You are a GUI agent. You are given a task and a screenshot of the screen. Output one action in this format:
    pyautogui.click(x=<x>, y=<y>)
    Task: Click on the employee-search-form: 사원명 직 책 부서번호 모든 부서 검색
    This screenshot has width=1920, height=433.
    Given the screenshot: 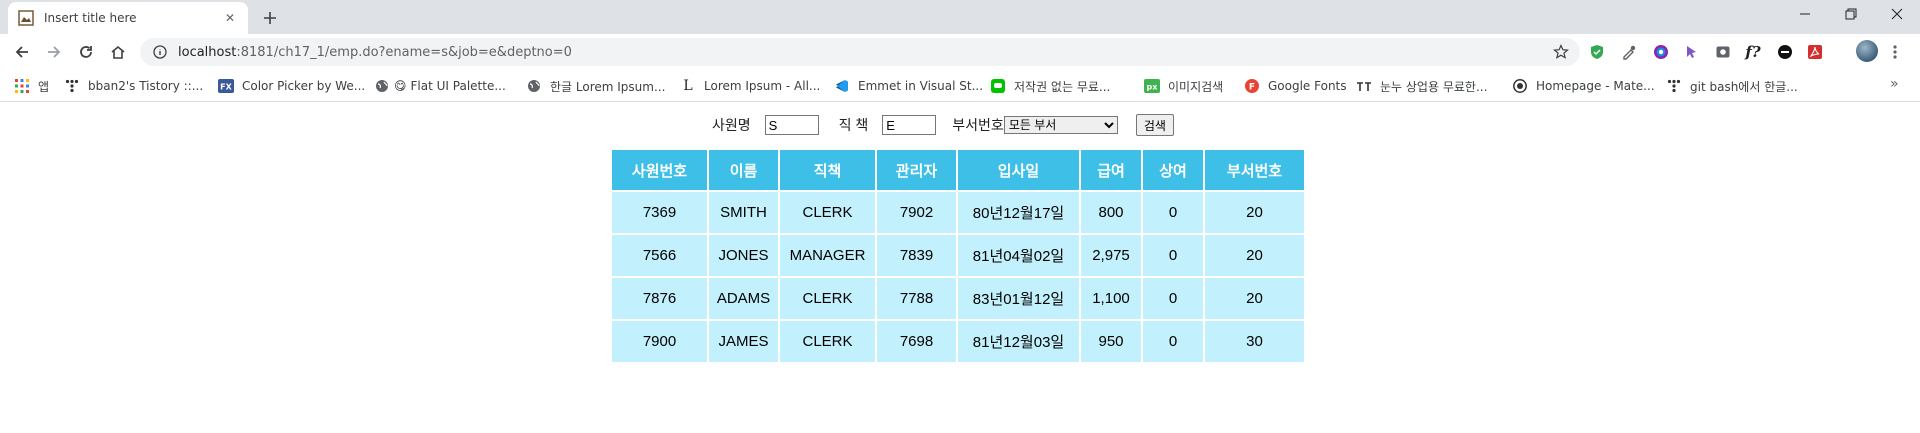 What is the action you would take?
    pyautogui.click(x=943, y=125)
    